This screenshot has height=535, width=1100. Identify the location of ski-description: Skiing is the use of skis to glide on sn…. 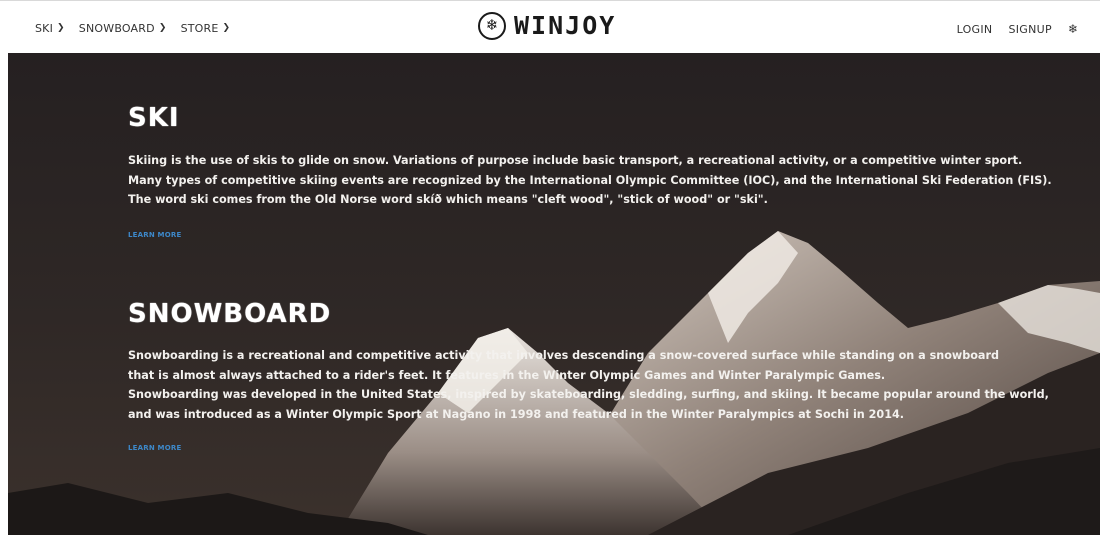
(590, 180).